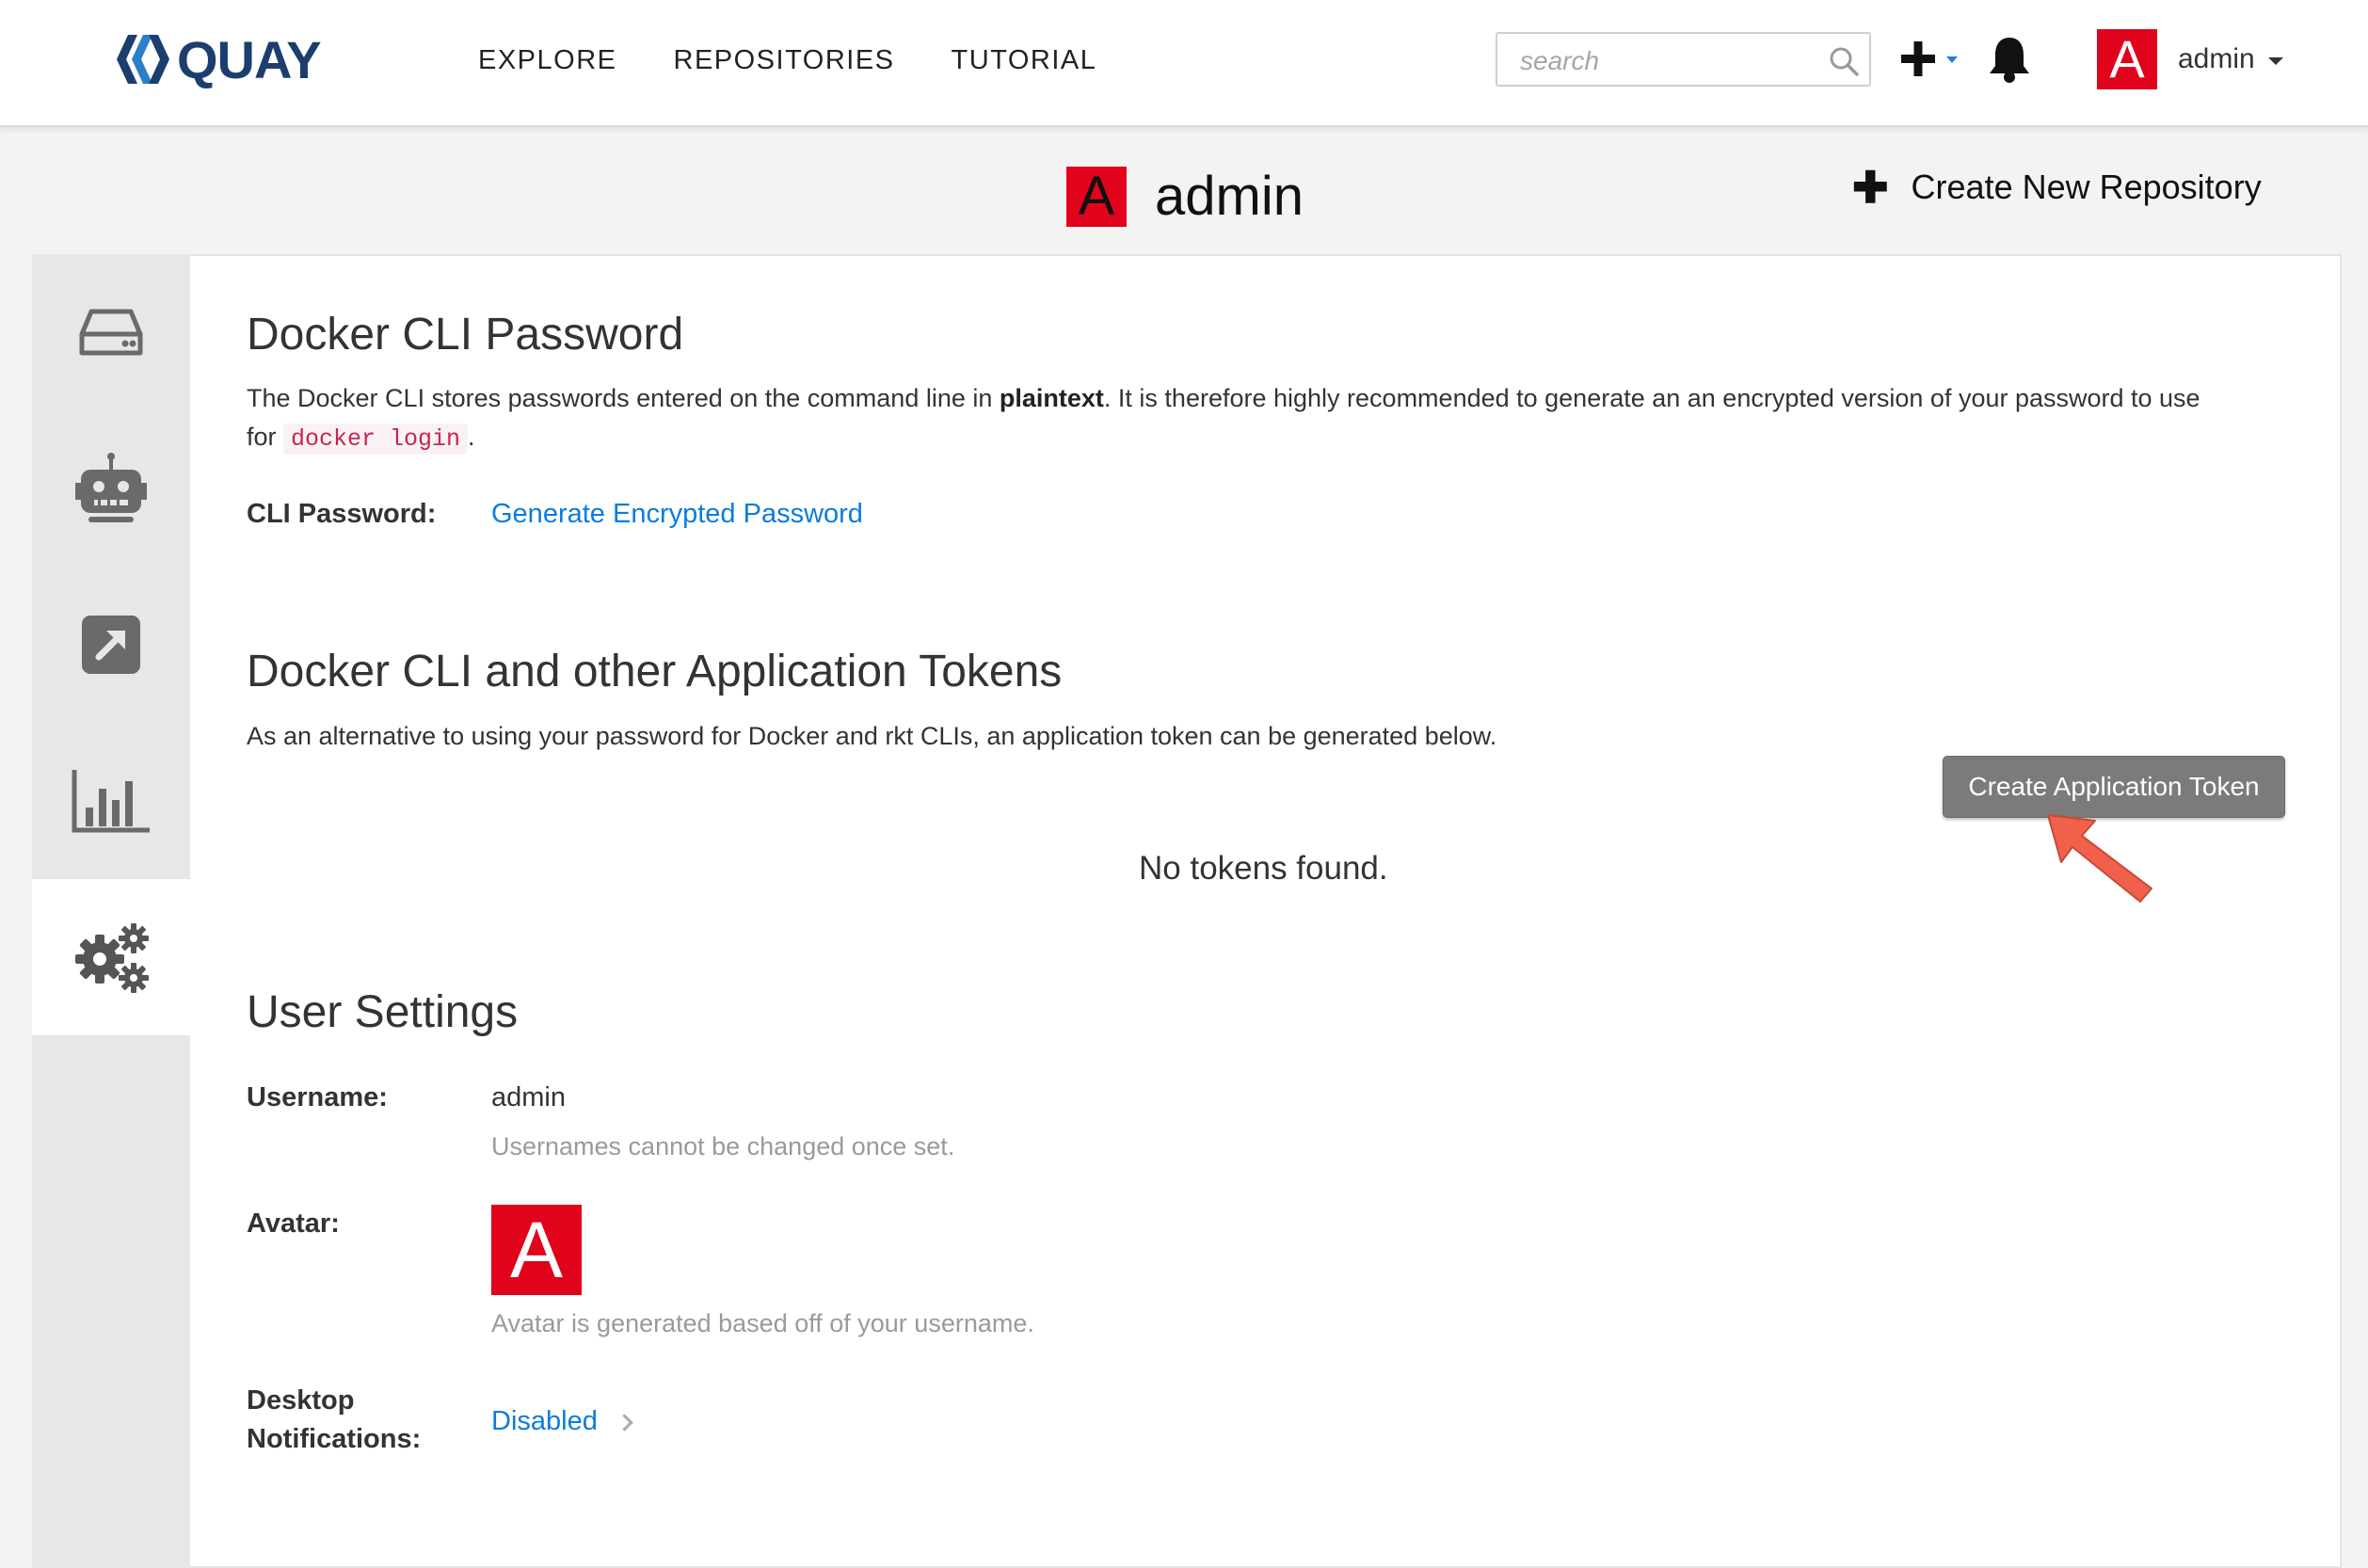 The height and width of the screenshot is (1568, 2368). I want to click on bar-chart-icon, so click(111, 801).